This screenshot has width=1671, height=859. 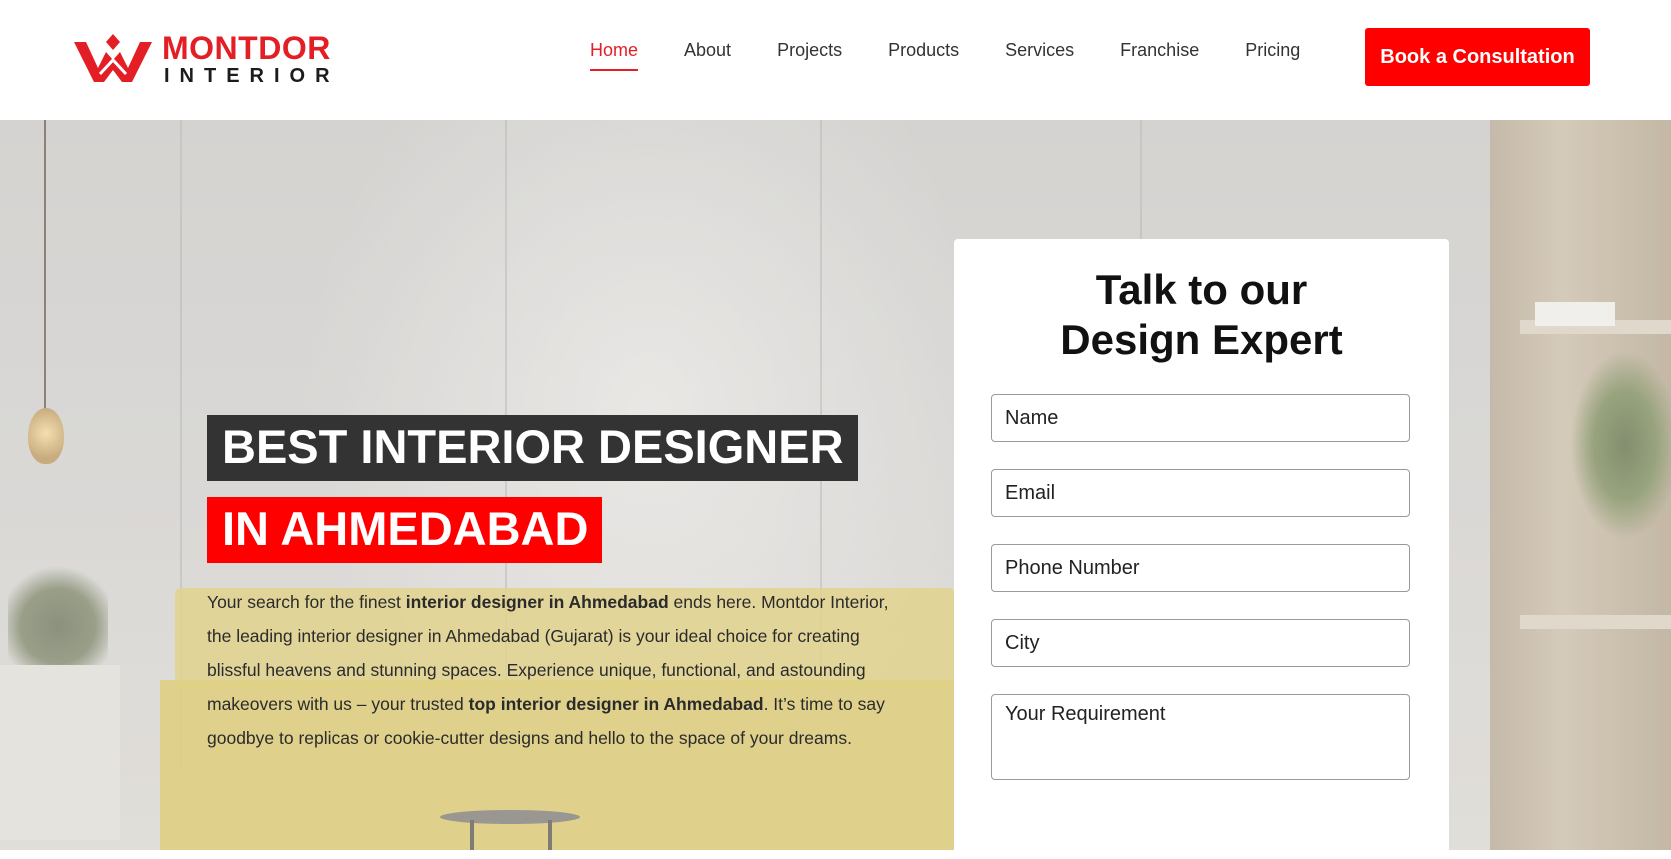 I want to click on headline-line-1: BEST INTERIOR DESIGNER, so click(x=532, y=448).